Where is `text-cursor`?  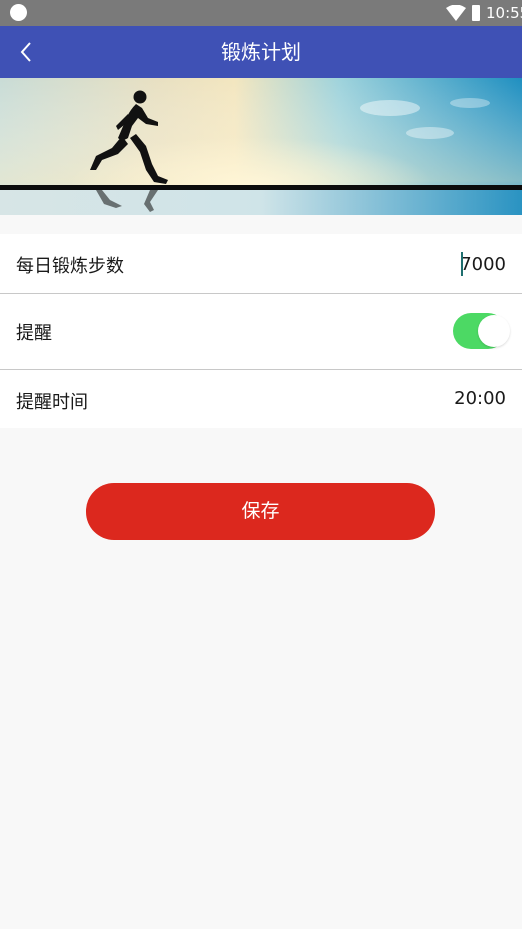 text-cursor is located at coordinates (462, 264).